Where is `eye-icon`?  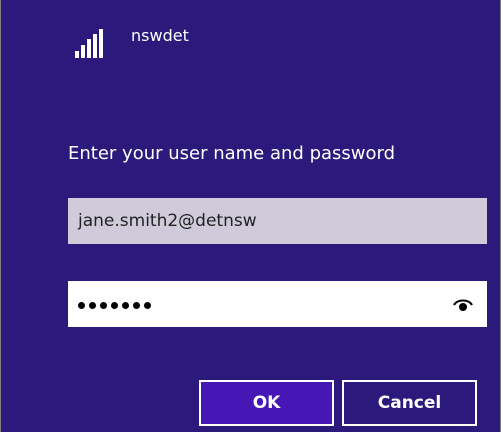 eye-icon is located at coordinates (463, 304).